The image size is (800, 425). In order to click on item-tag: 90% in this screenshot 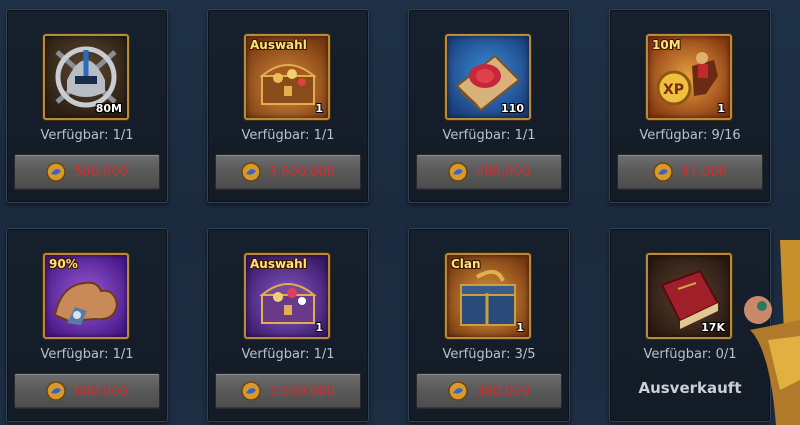, I will do `click(63, 264)`.